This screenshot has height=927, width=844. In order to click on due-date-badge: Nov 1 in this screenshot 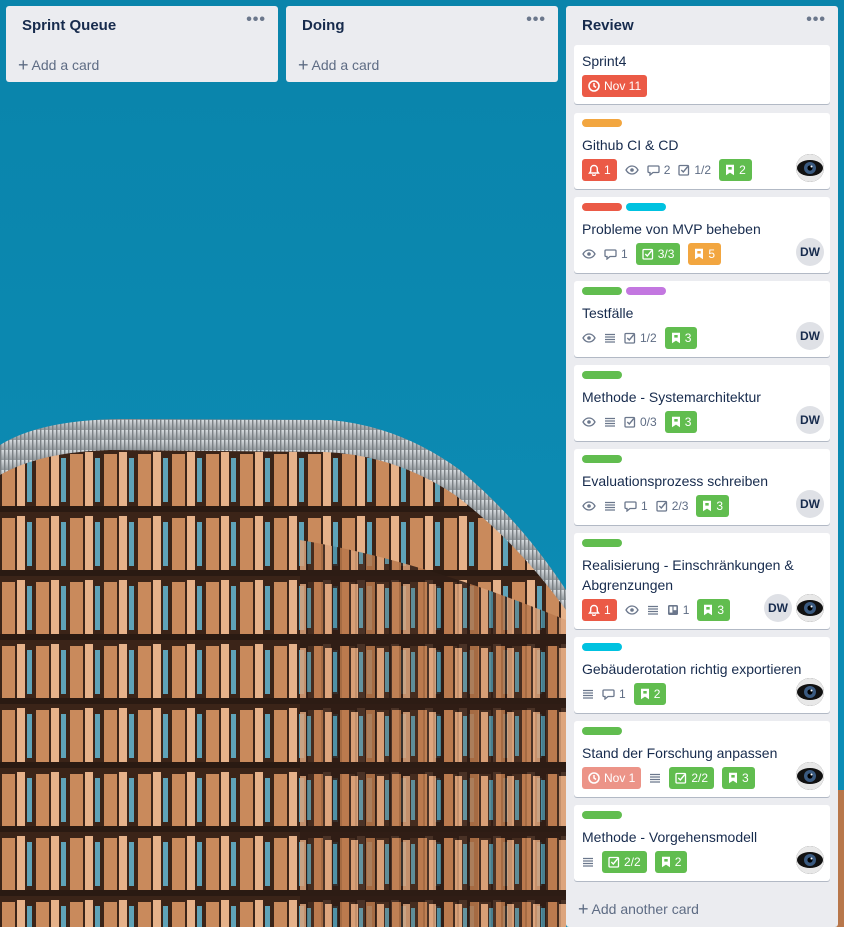, I will do `click(612, 778)`.